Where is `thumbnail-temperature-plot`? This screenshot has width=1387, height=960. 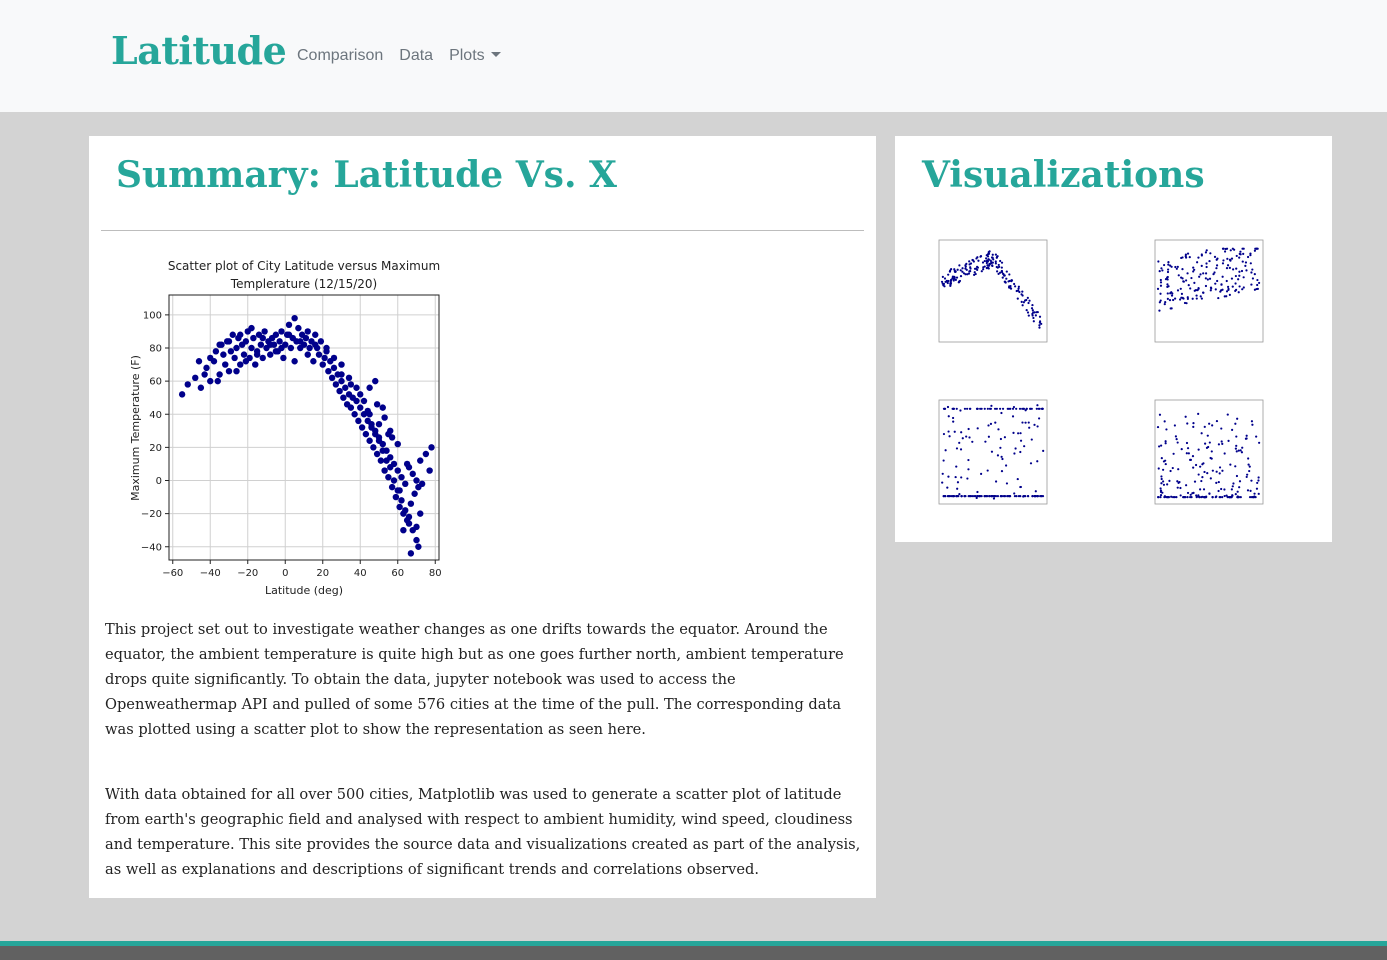
thumbnail-temperature-plot is located at coordinates (987, 288).